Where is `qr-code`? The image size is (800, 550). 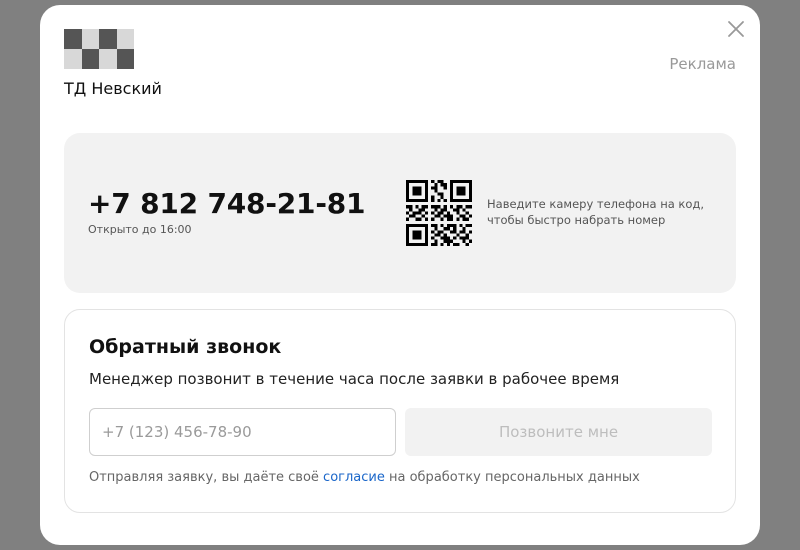
qr-code is located at coordinates (439, 213).